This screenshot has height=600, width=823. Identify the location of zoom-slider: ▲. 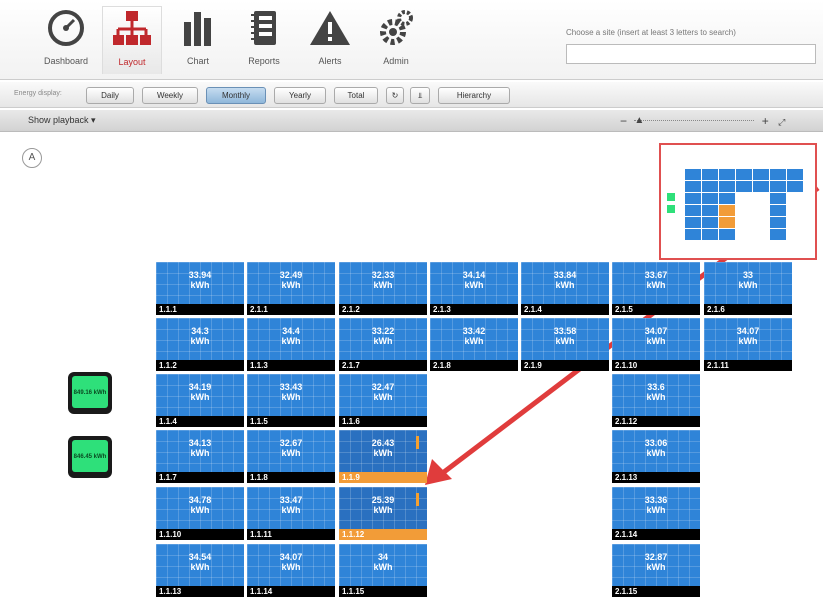
(694, 120).